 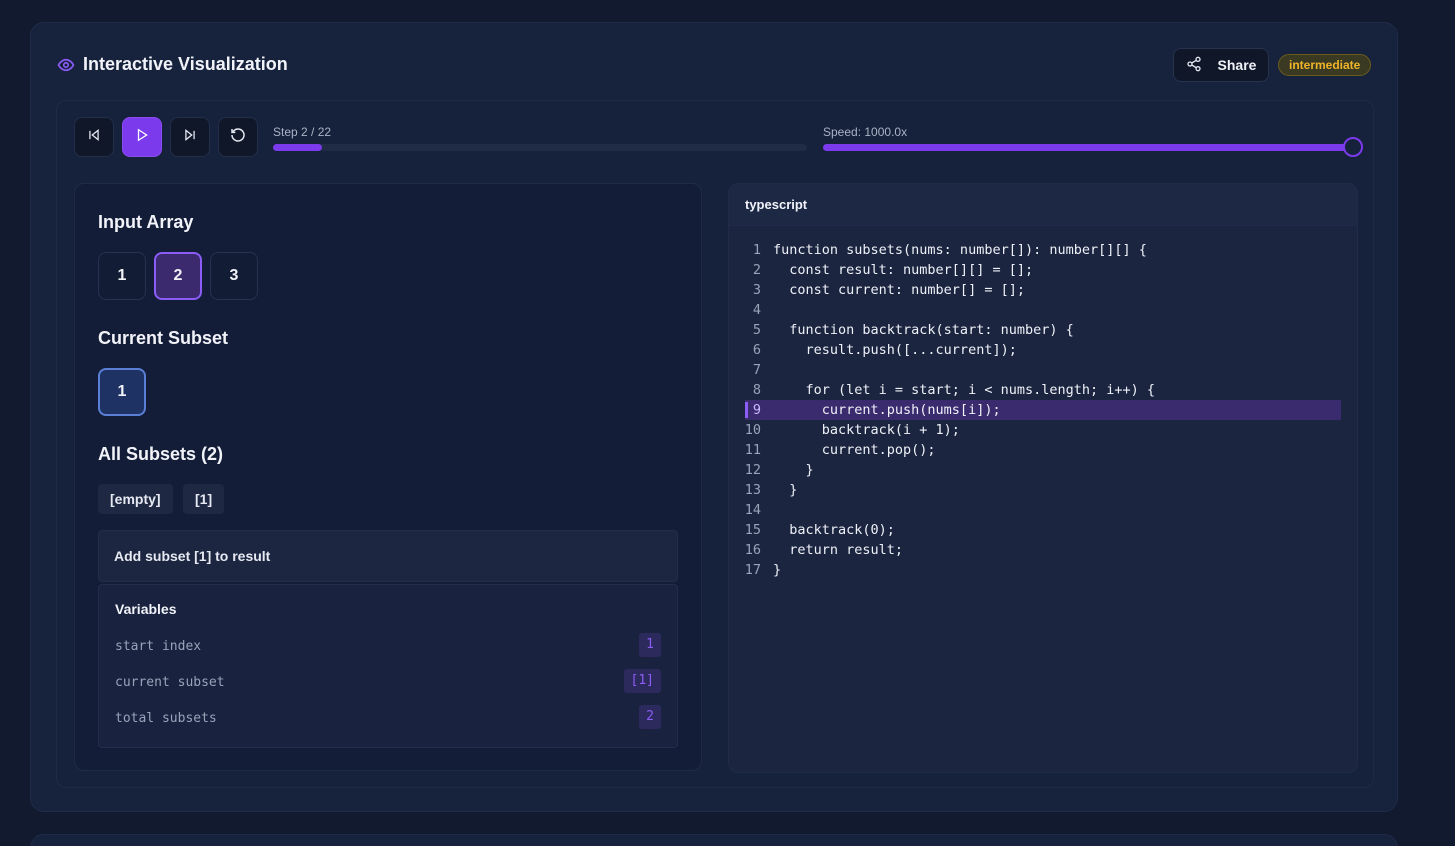 I want to click on skip-back-button, so click(x=94, y=137).